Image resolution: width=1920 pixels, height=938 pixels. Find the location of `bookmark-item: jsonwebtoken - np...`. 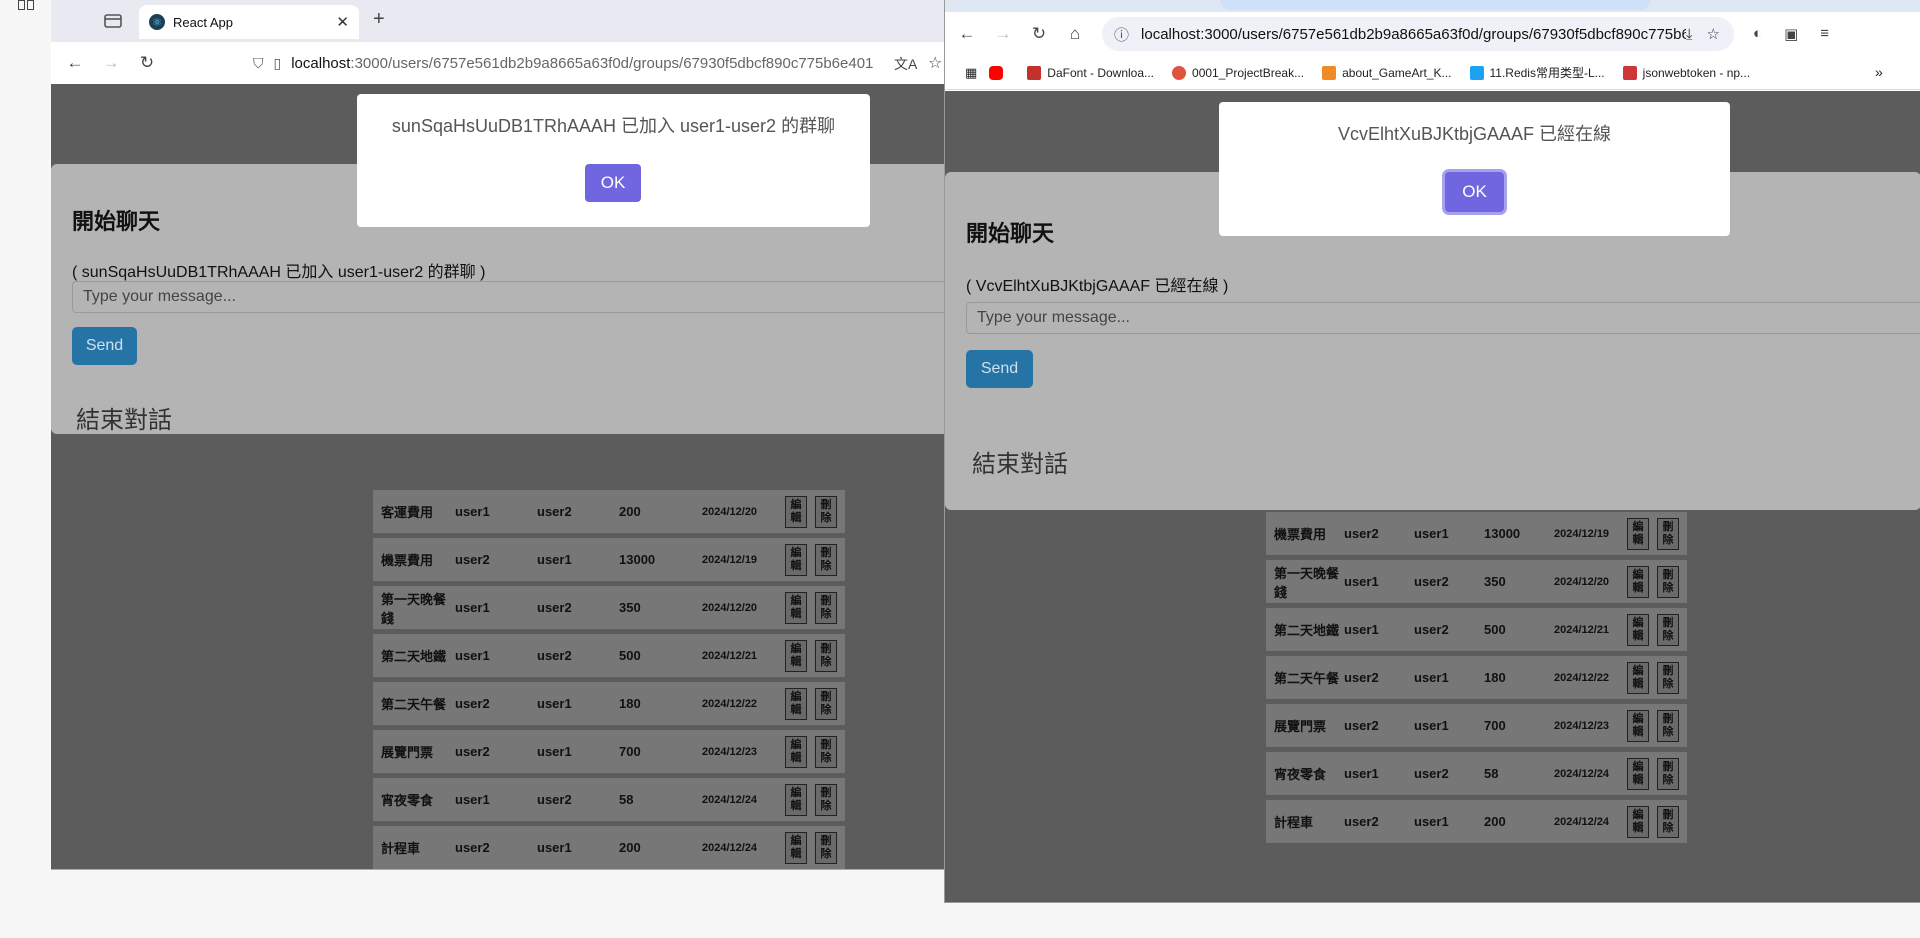

bookmark-item: jsonwebtoken - np... is located at coordinates (1686, 72).